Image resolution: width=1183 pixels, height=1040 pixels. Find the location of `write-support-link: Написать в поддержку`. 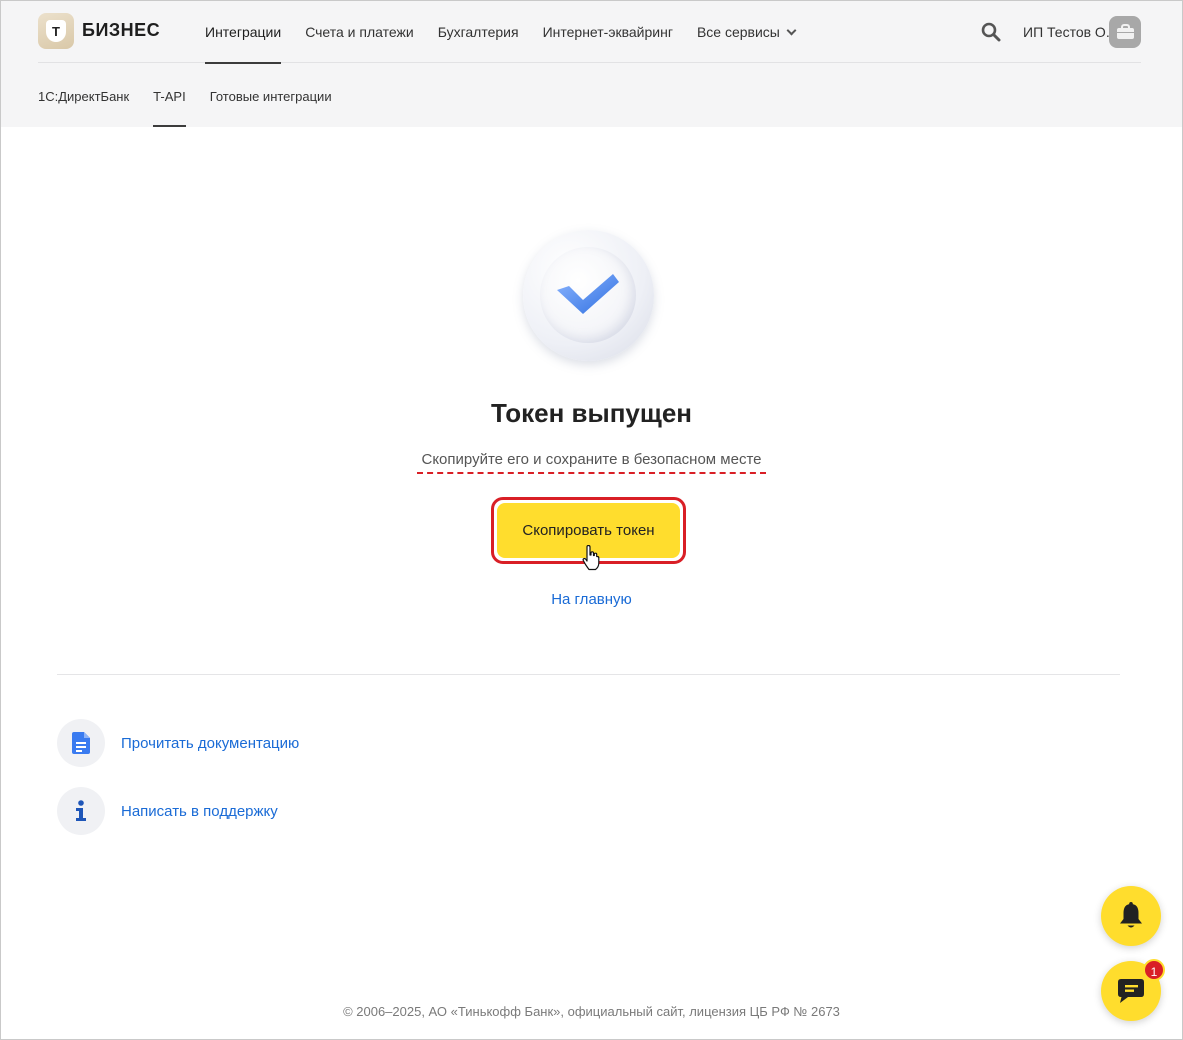

write-support-link: Написать в поддержку is located at coordinates (199, 811).